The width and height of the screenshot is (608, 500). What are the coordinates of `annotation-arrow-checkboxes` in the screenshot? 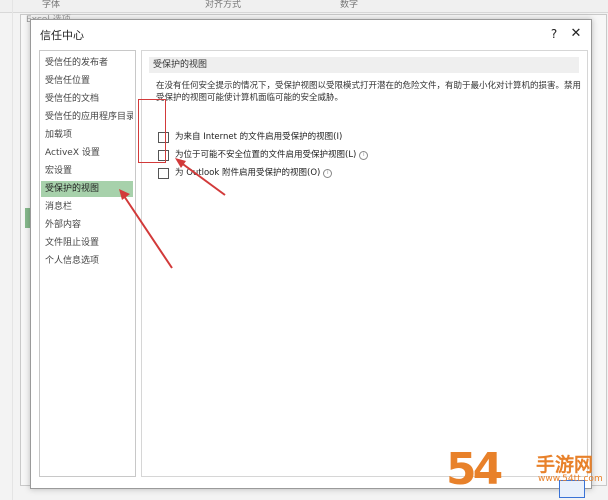 It's located at (202, 178).